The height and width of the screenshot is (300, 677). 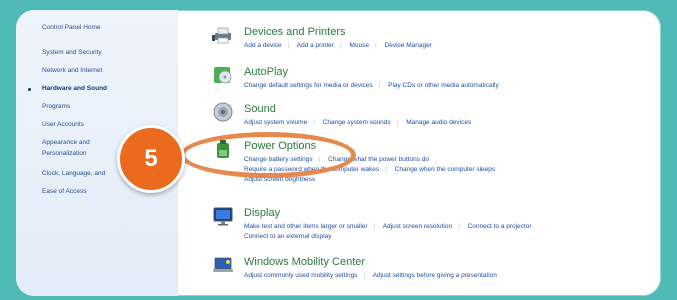 I want to click on link-add-device: Add a device, so click(x=263, y=45).